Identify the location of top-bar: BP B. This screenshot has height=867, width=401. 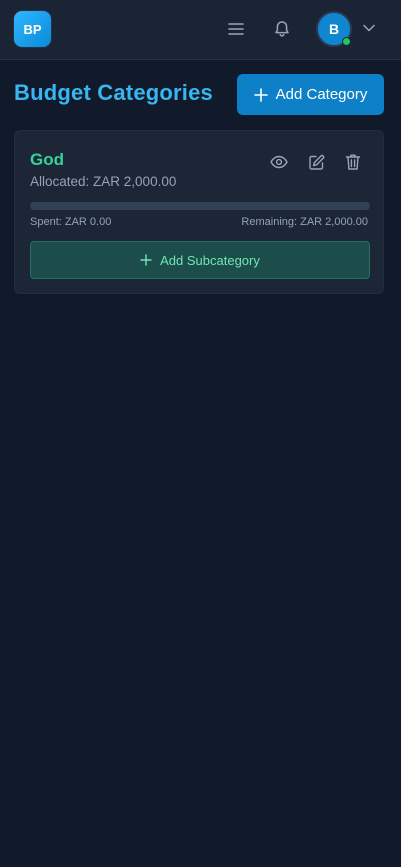
(200, 30).